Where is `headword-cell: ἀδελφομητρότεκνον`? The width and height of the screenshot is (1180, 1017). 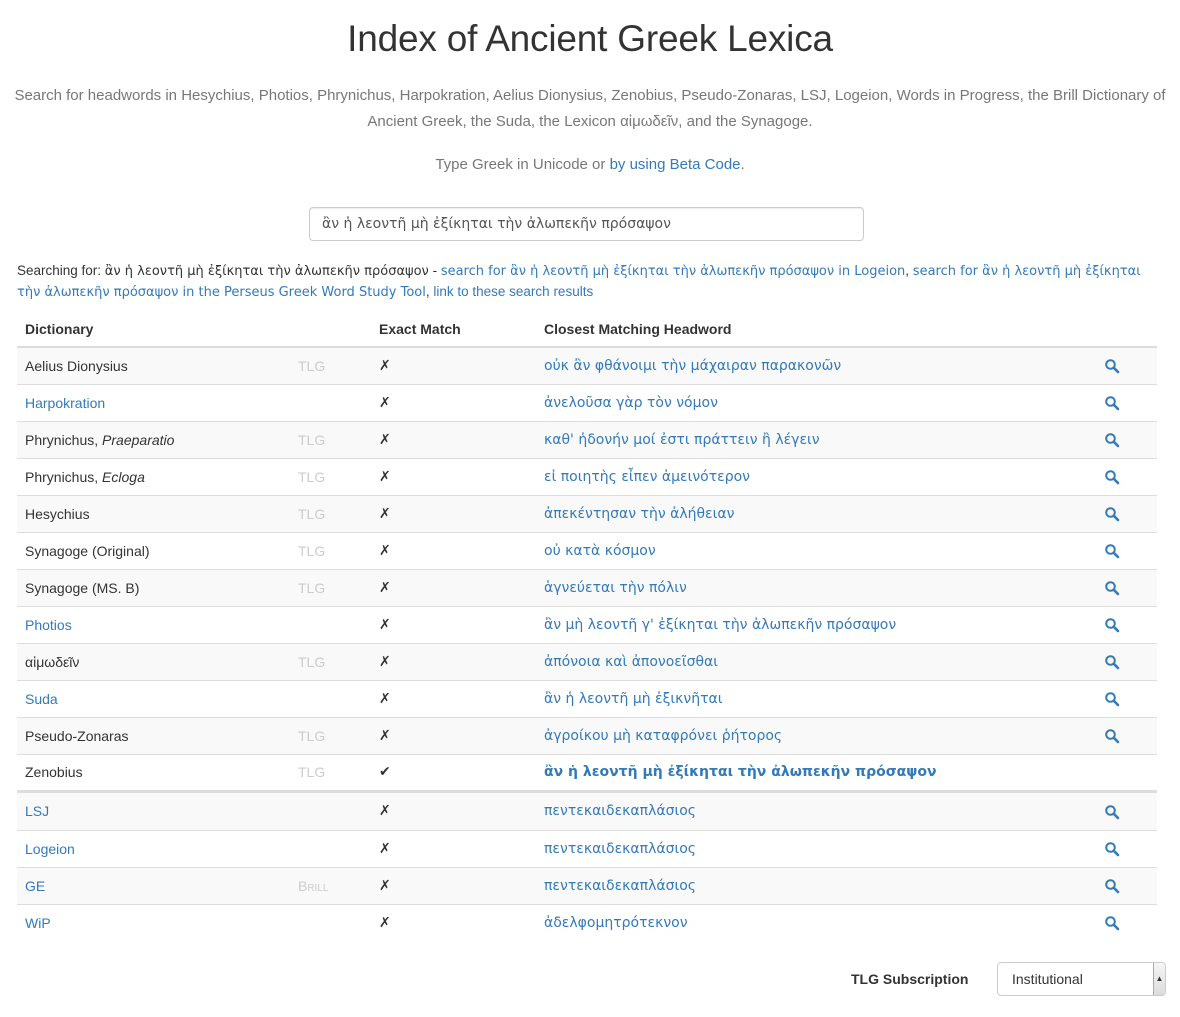 headword-cell: ἀδελφομητρότεκνον is located at coordinates (816, 922).